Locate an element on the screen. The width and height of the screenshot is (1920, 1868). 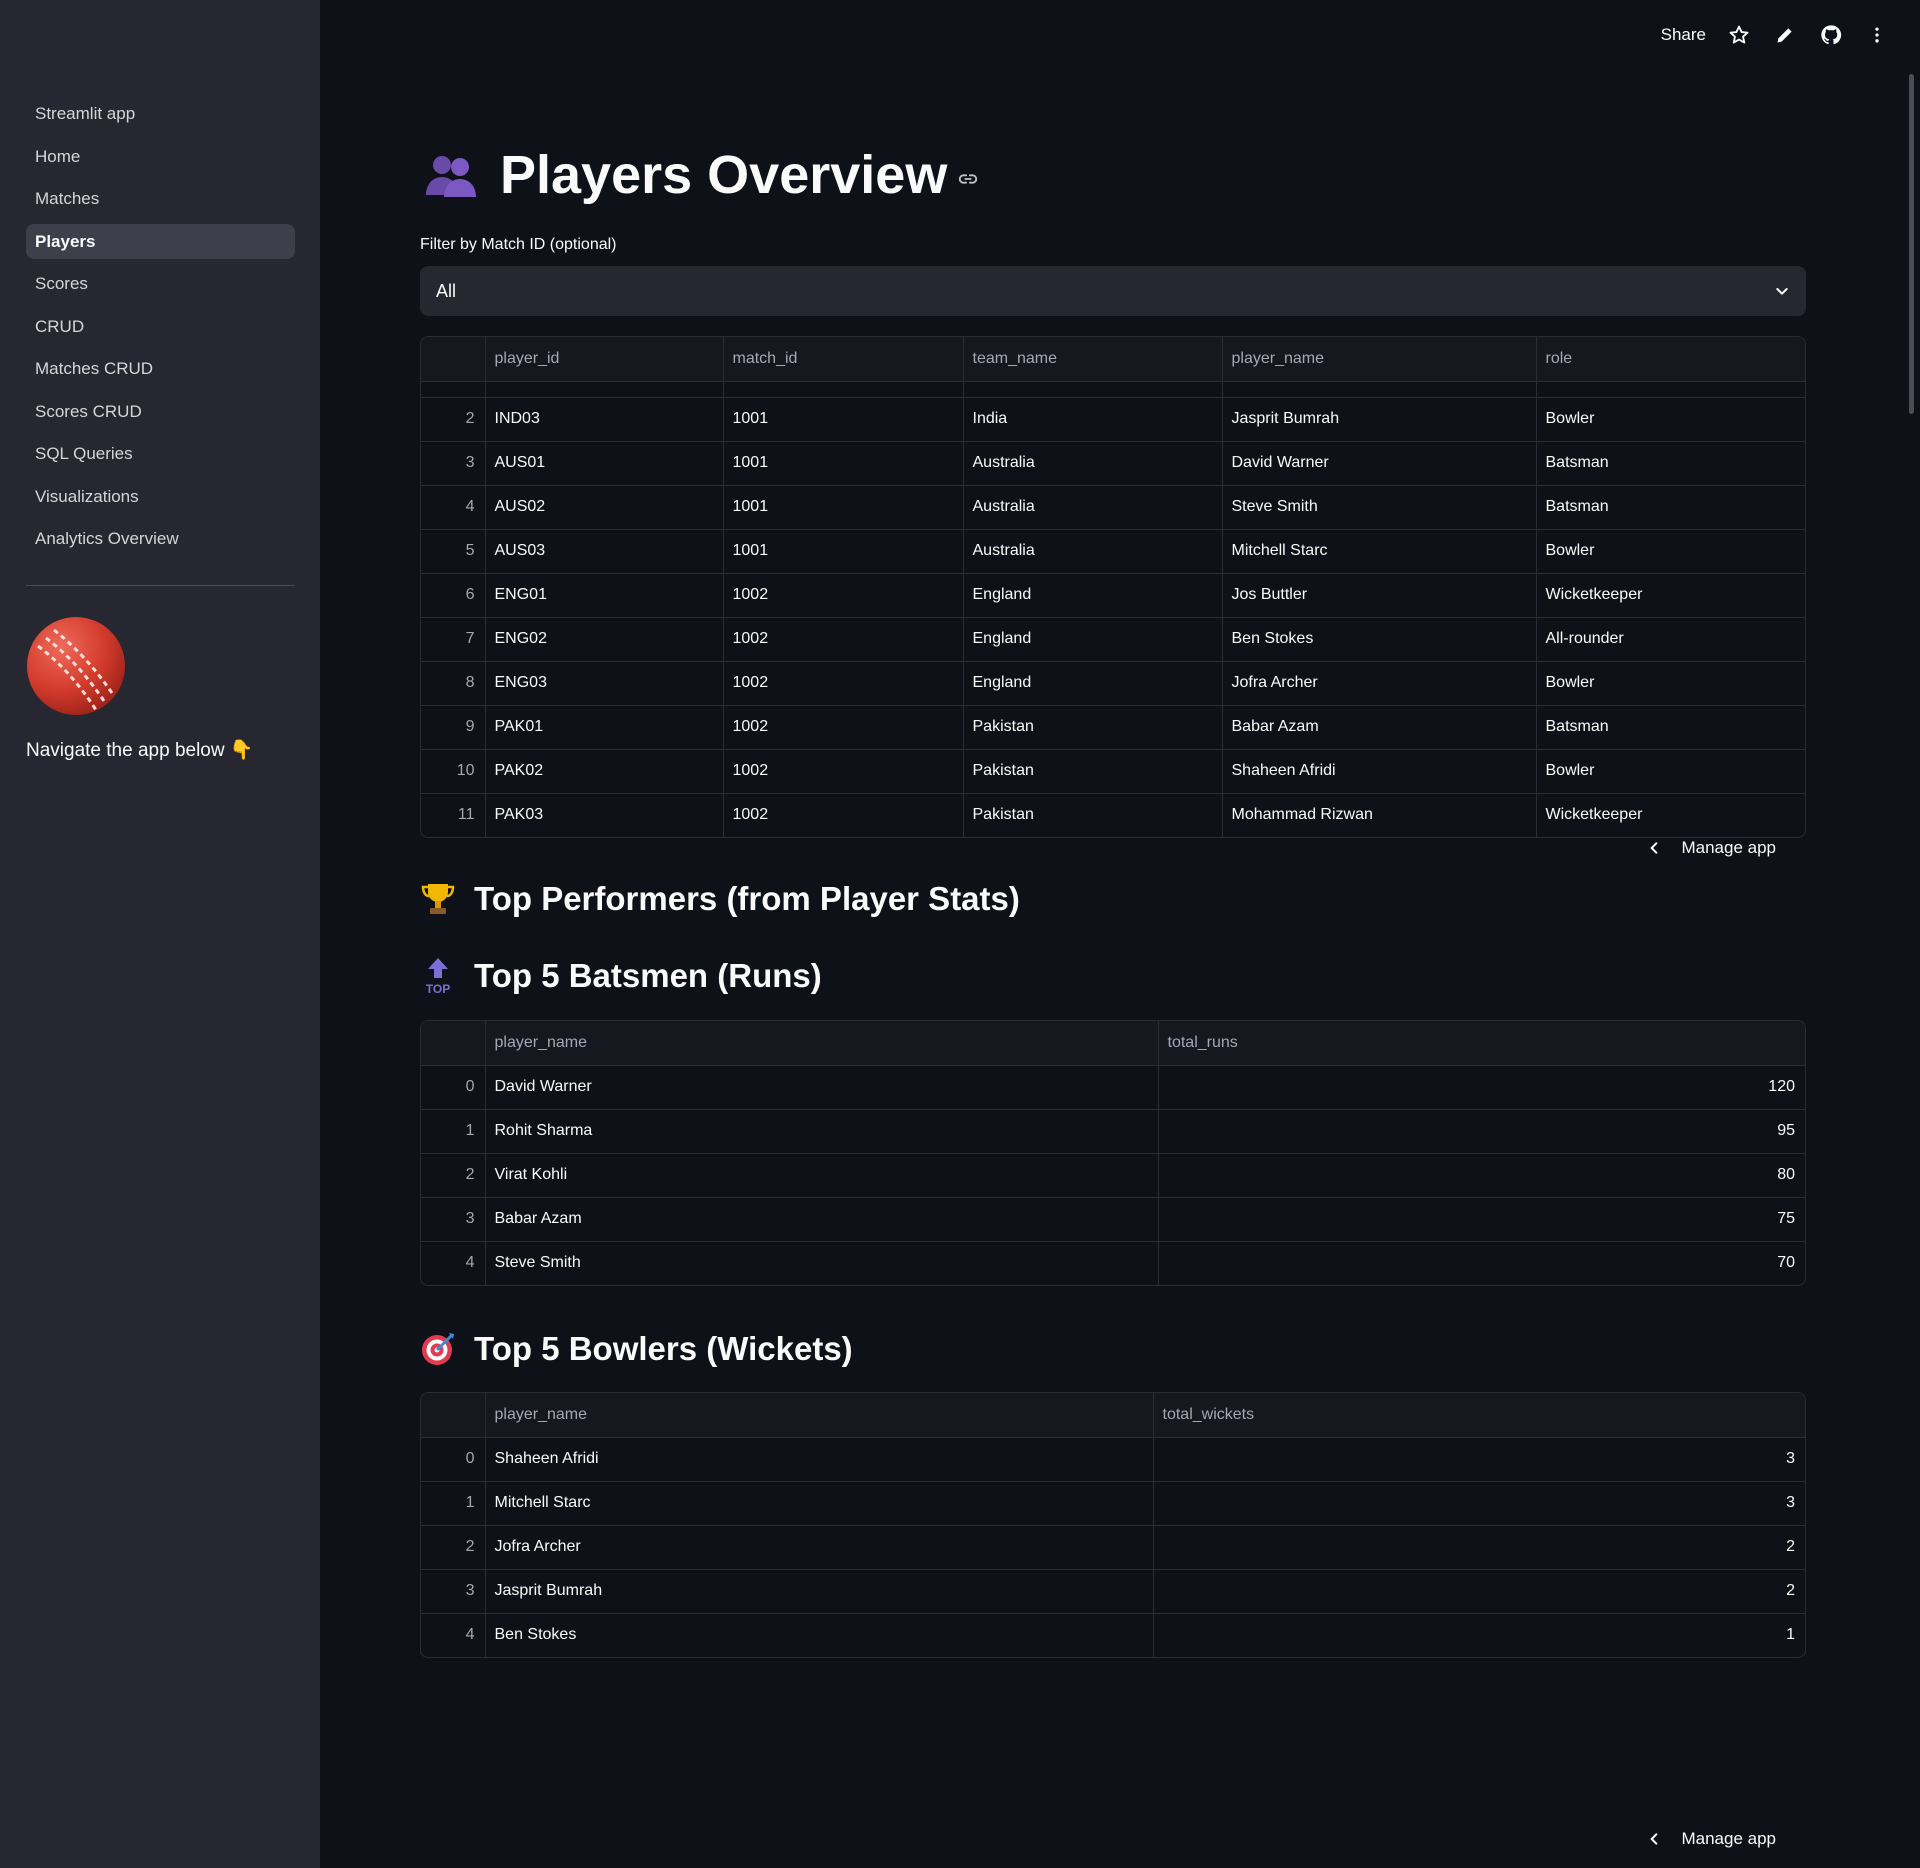
table-row: 2 IND03 1001 India Jasprit Bumrah Bowler is located at coordinates (1113, 419).